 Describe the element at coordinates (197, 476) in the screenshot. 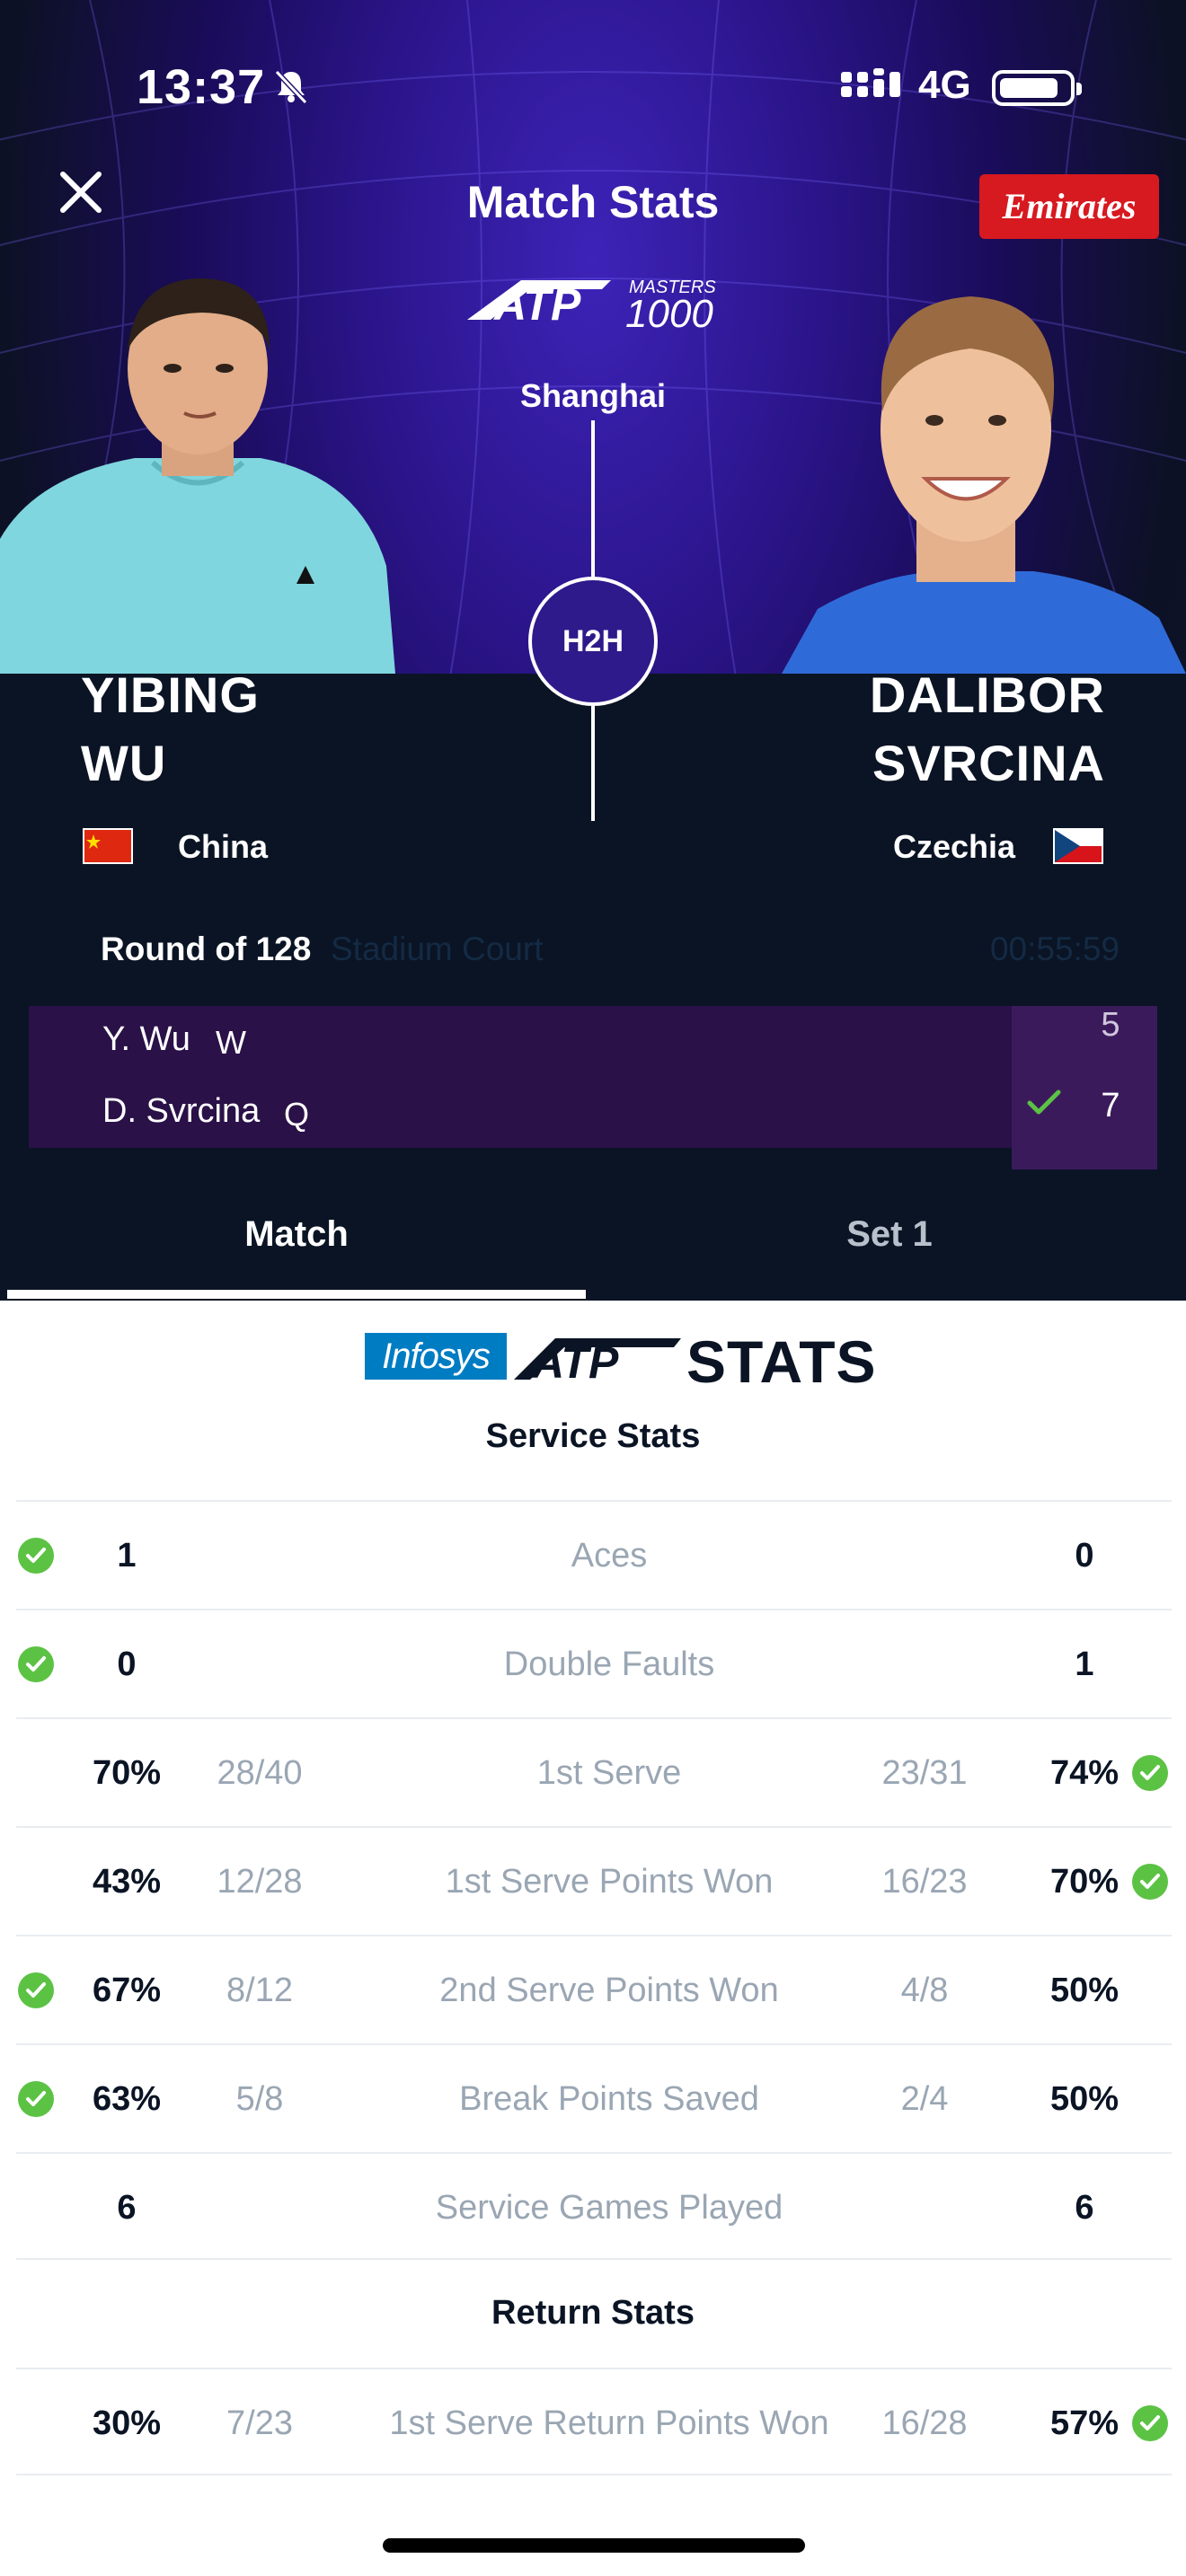

I see `player-1-photo` at that location.